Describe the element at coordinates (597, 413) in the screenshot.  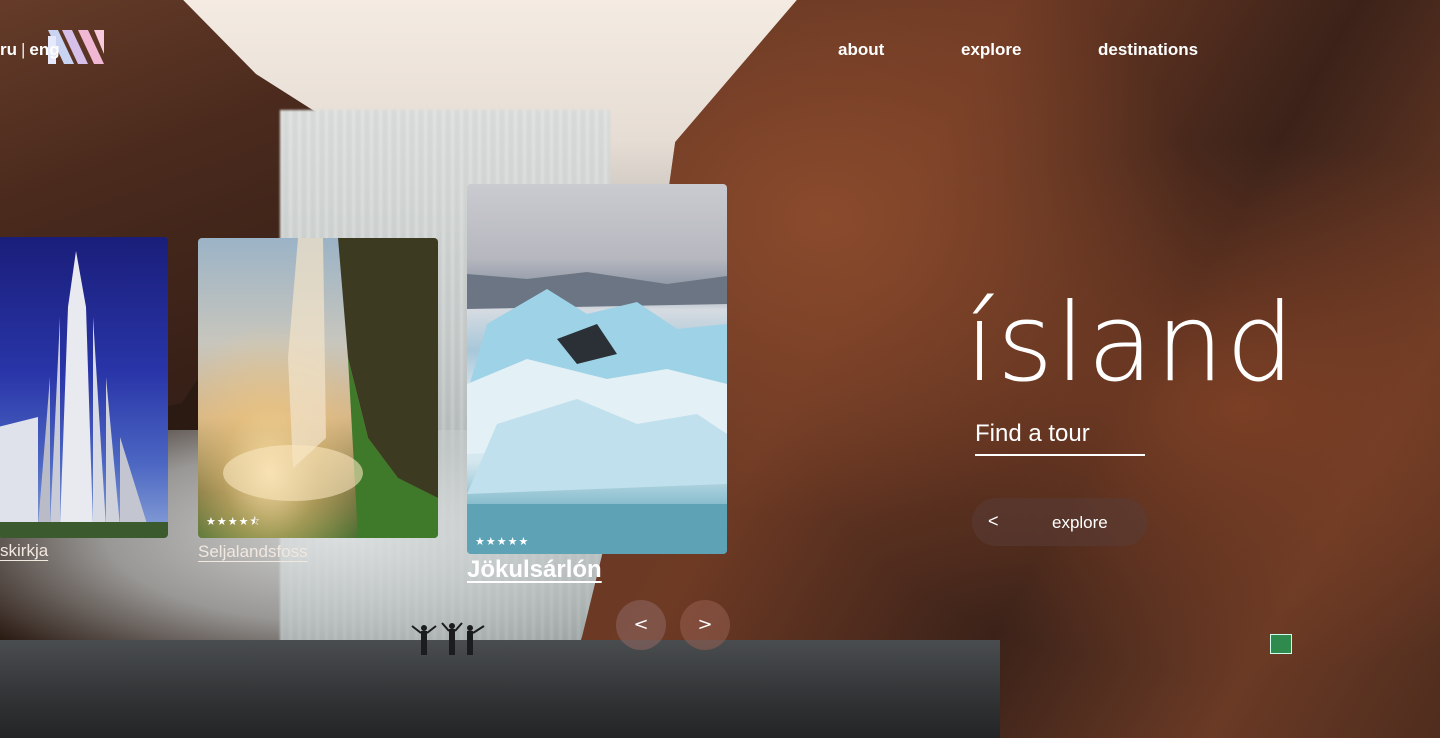
I see `glacier-illustration` at that location.